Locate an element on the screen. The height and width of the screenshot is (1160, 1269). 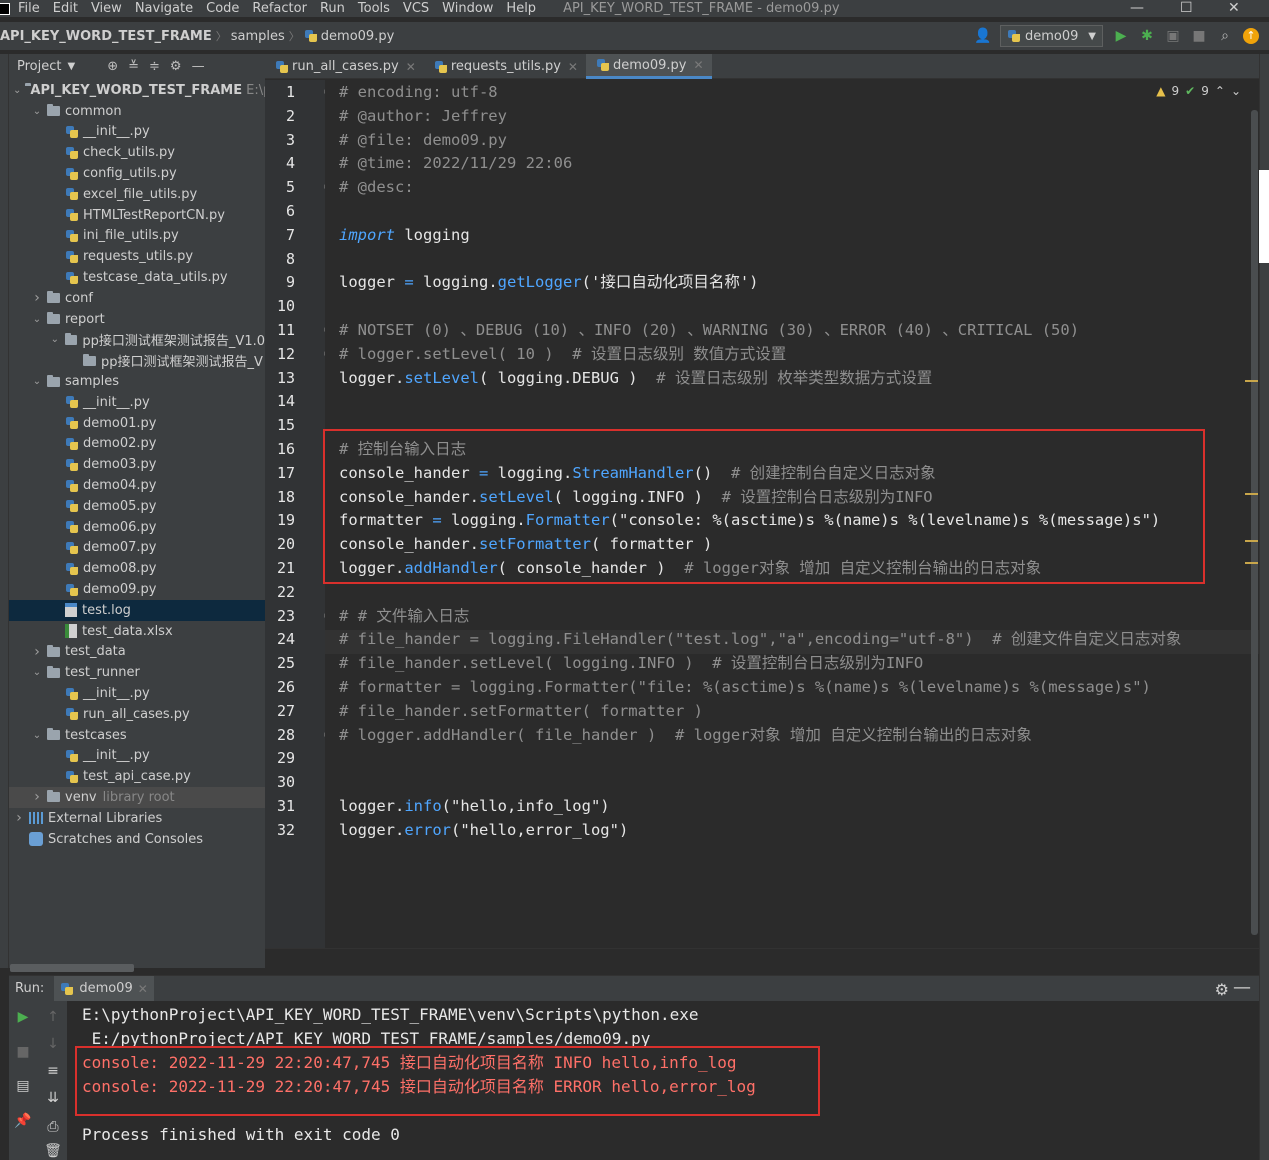
tree-item: demo07.py is located at coordinates (137, 548).